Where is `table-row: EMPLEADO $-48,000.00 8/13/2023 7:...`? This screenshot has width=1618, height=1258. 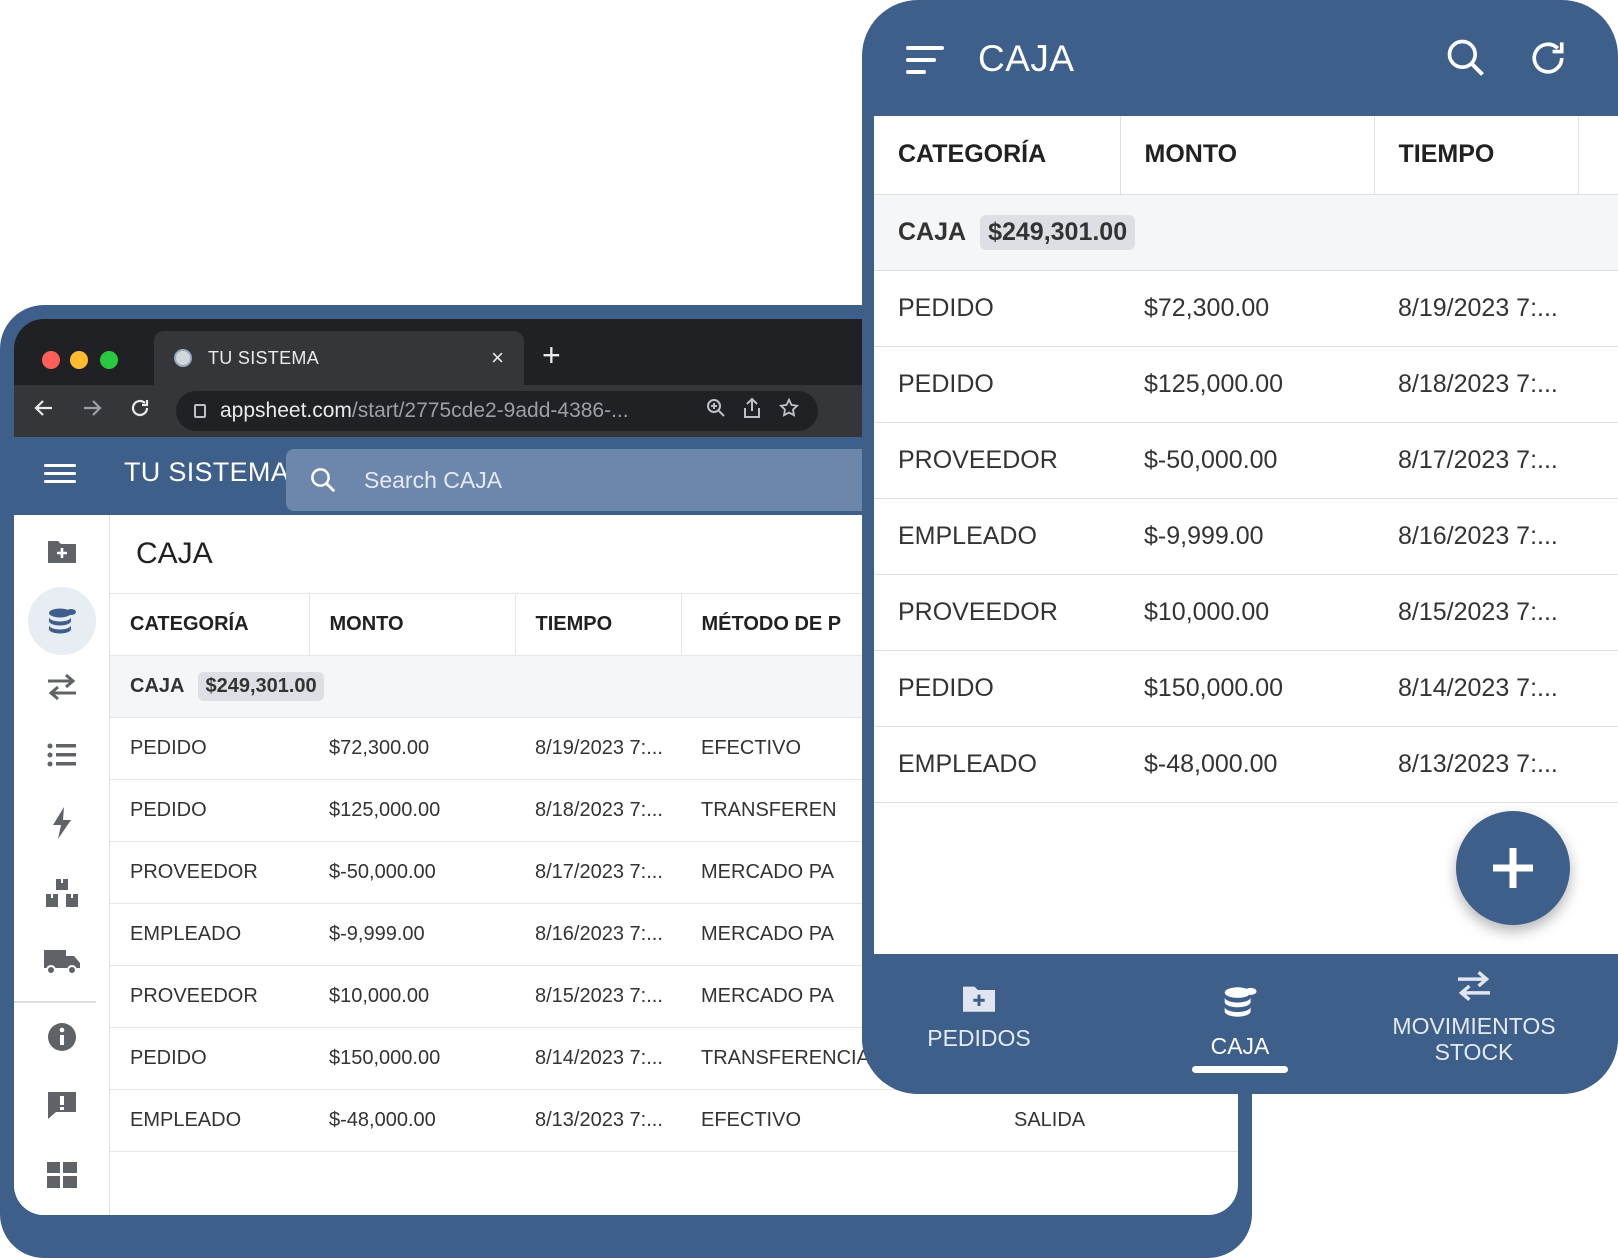
table-row: EMPLEADO $-48,000.00 8/13/2023 7:... is located at coordinates (1246, 764).